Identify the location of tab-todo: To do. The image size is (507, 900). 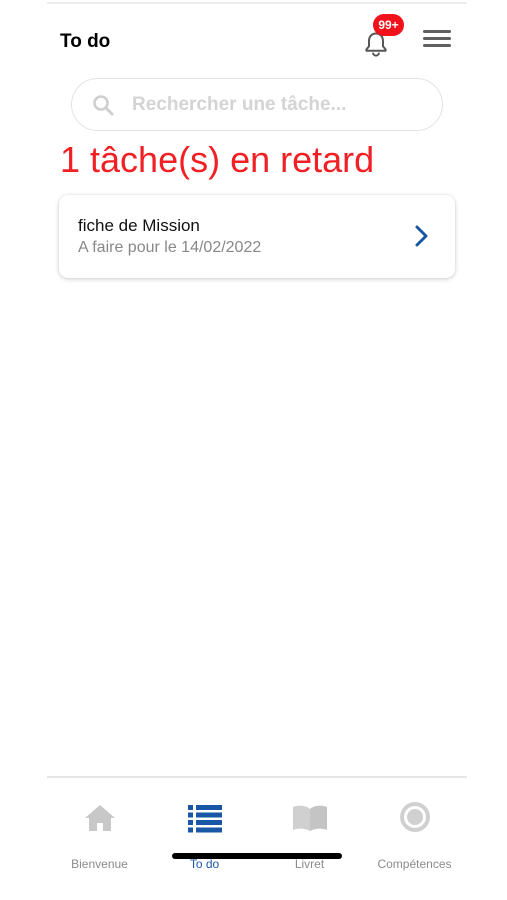
(204, 839).